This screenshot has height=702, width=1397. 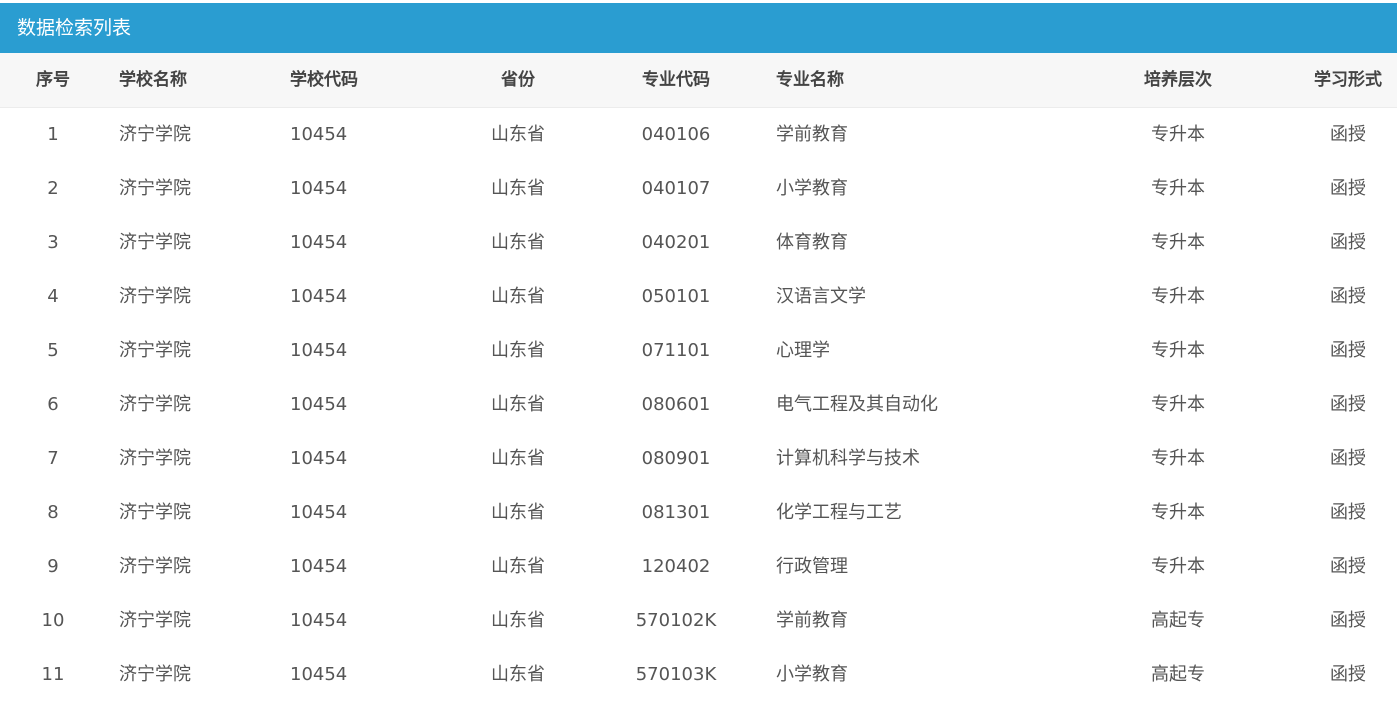 What do you see at coordinates (53, 80) in the screenshot?
I see `header-index: 序号` at bounding box center [53, 80].